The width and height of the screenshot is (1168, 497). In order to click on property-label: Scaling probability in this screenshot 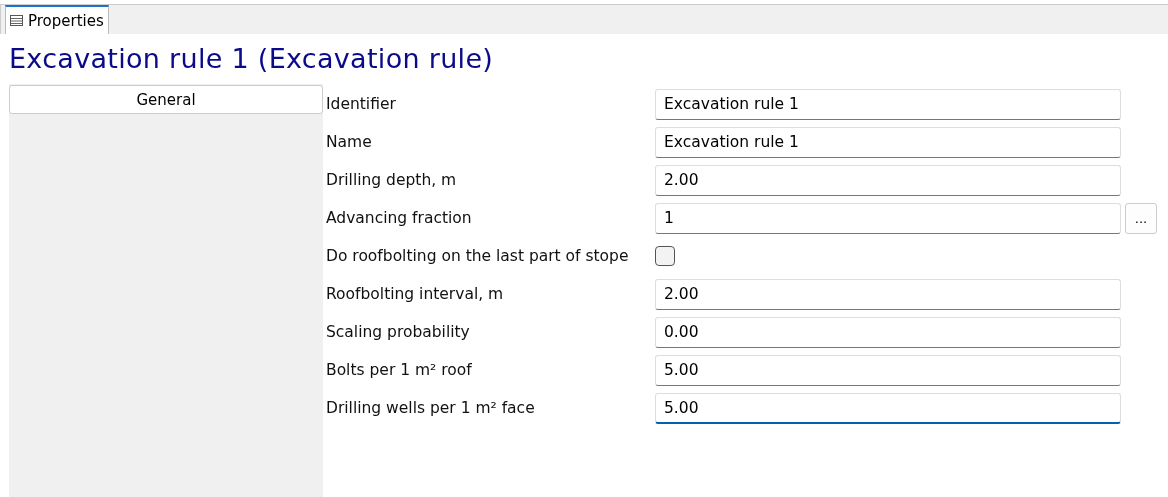, I will do `click(398, 332)`.